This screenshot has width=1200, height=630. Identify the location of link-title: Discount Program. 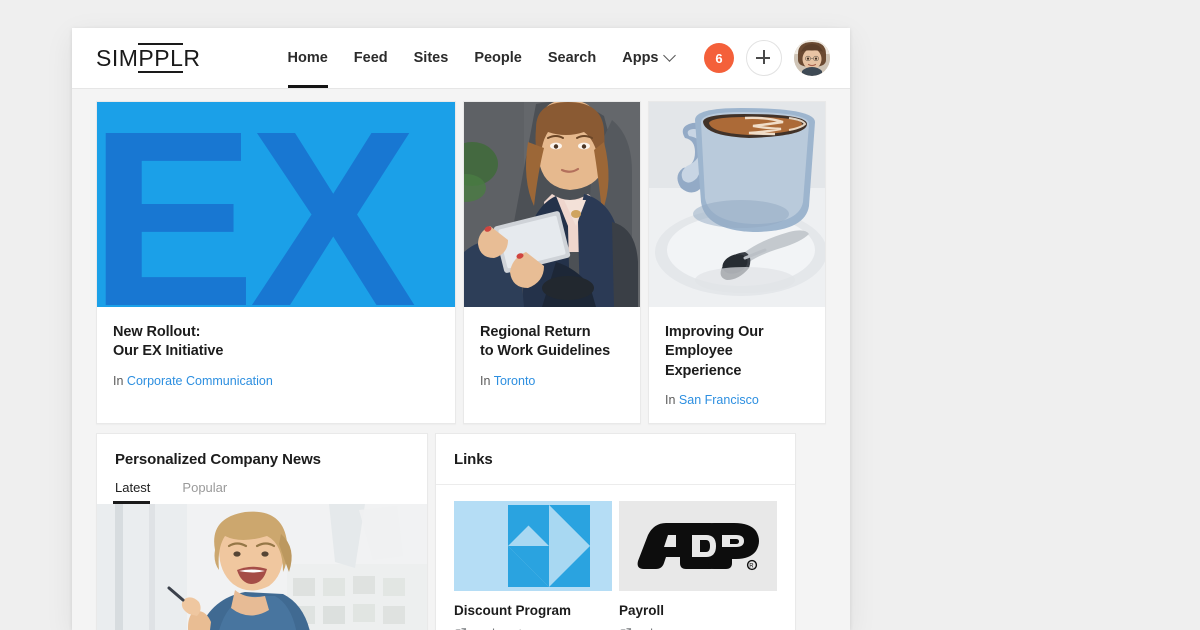
(513, 610).